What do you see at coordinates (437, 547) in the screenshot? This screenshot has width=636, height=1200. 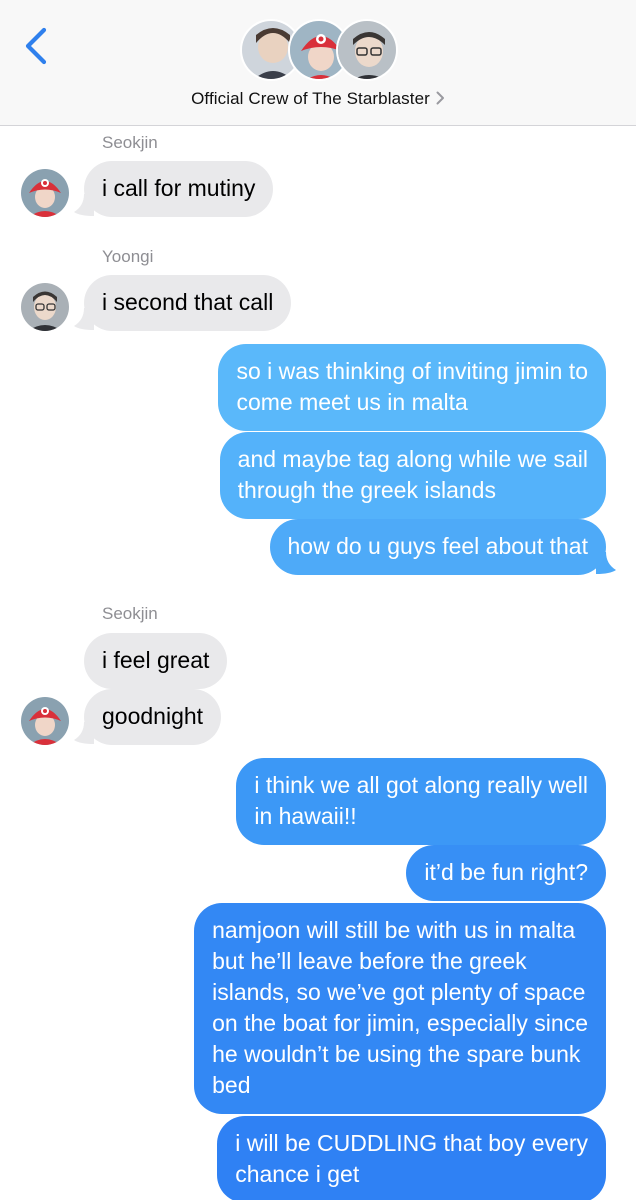 I see `message-bubble-sent: how do u guys feel about that` at bounding box center [437, 547].